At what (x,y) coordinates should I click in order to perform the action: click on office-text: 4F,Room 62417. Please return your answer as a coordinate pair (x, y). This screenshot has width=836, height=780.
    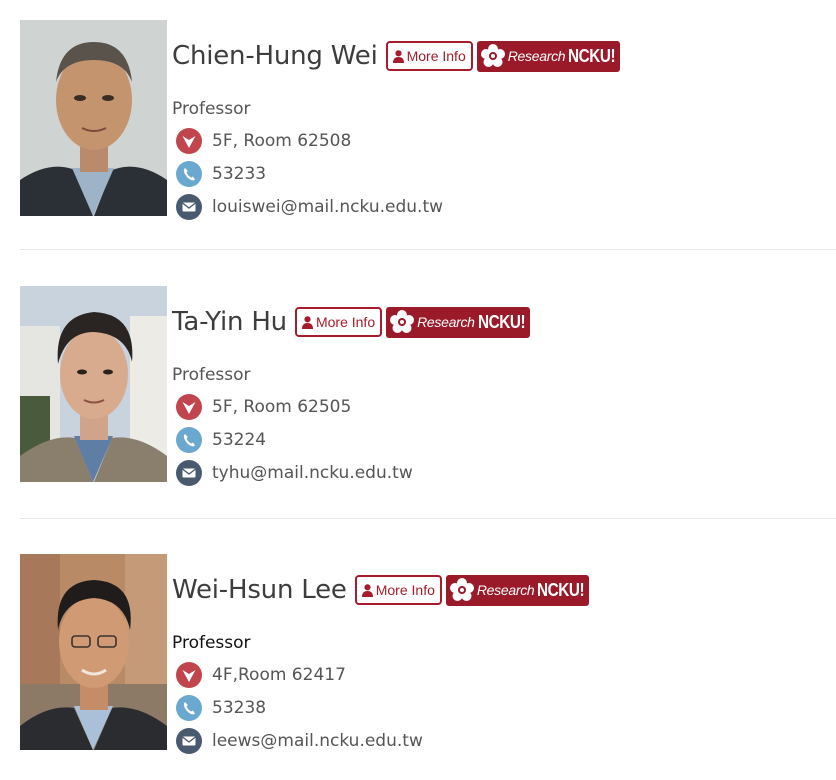
    Looking at the image, I should click on (279, 675).